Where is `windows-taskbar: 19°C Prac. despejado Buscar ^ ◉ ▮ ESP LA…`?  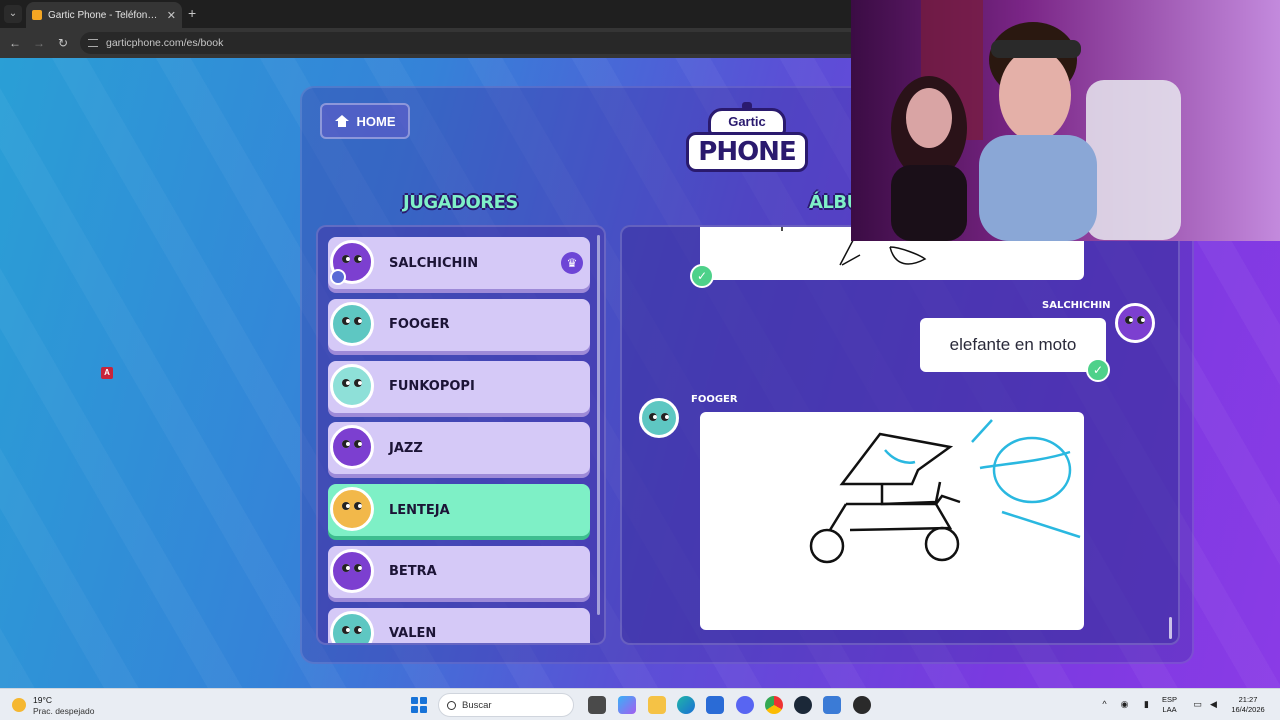 windows-taskbar: 19°C Prac. despejado Buscar ^ ◉ ▮ ESP LA… is located at coordinates (640, 704).